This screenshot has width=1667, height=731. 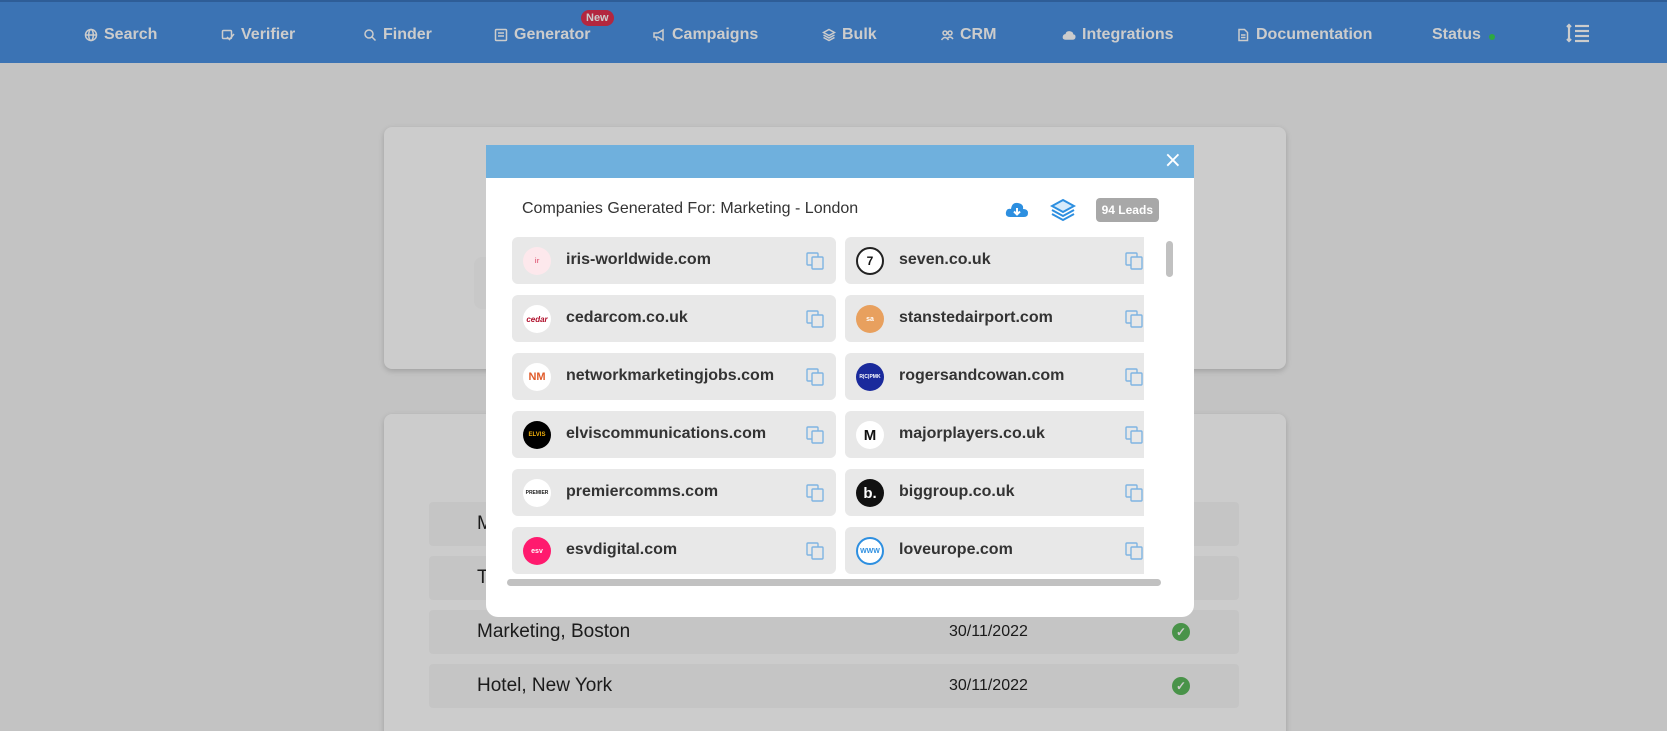 I want to click on company-logo: esv, so click(x=537, y=551).